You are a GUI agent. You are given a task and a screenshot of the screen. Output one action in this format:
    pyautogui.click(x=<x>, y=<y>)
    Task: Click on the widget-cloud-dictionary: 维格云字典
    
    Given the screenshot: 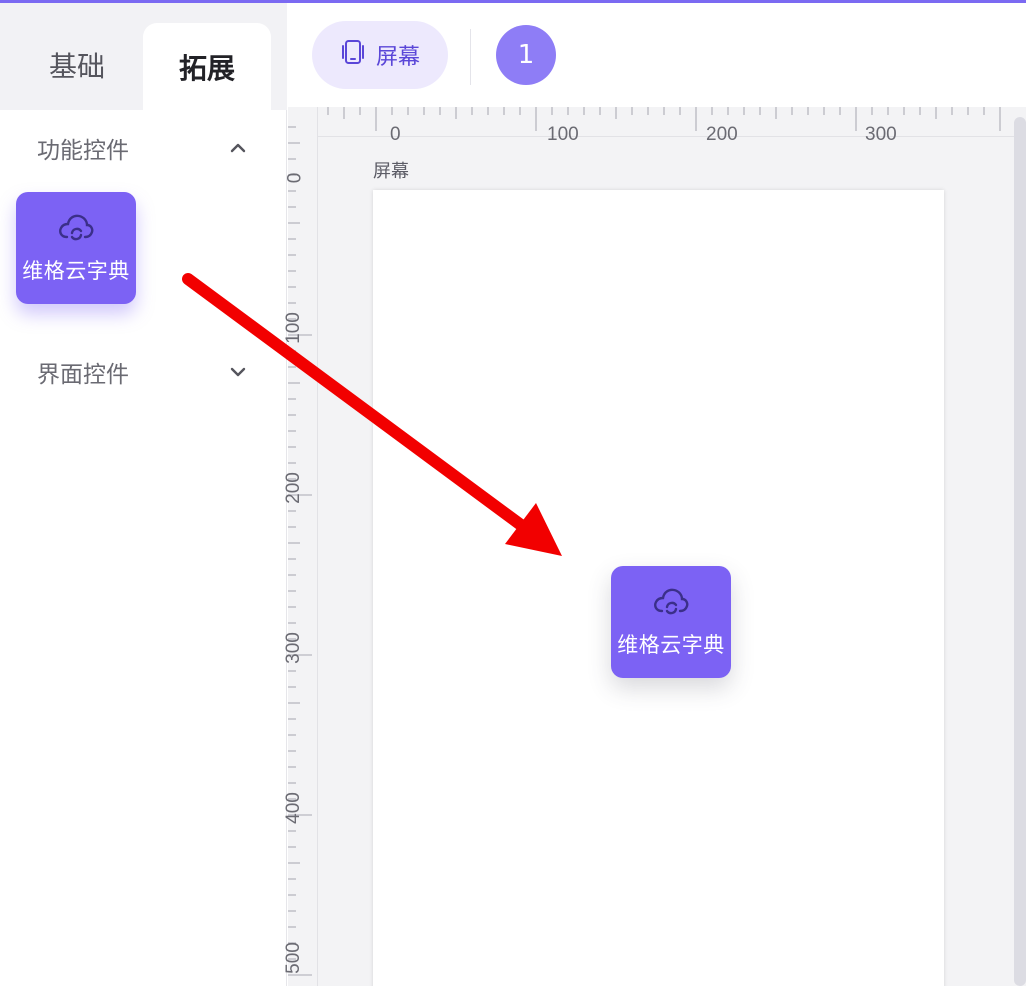 What is the action you would take?
    pyautogui.click(x=76, y=248)
    